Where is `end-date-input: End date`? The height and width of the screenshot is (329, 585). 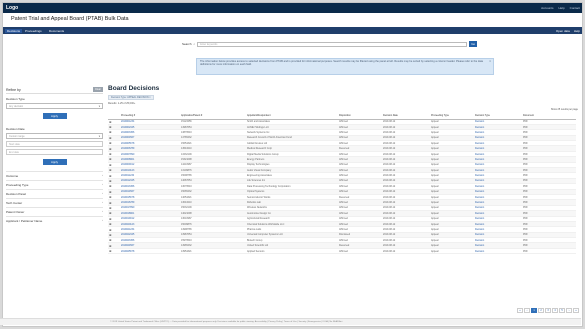 end-date-input: End date is located at coordinates (54, 152).